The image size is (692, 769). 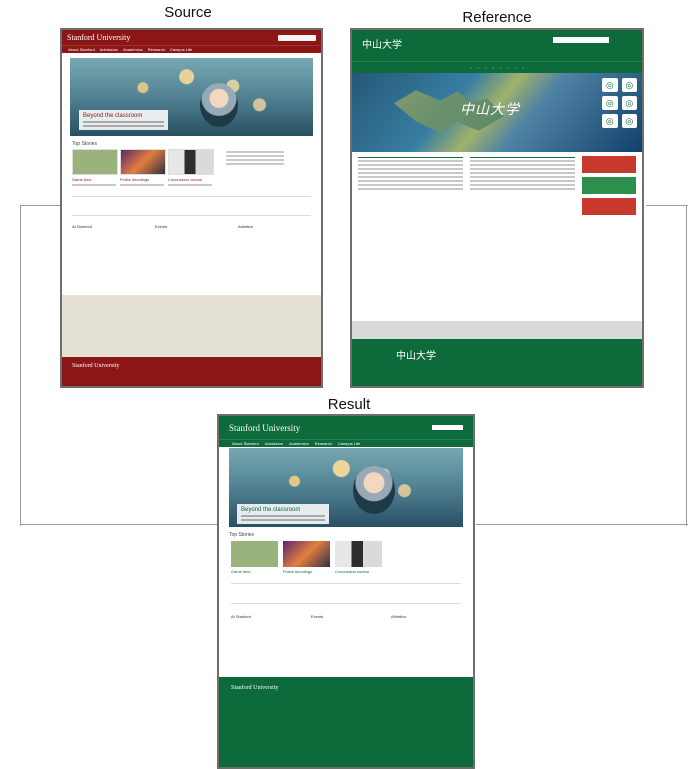 What do you see at coordinates (254, 571) in the screenshot?
I see `result-story-title: Game time` at bounding box center [254, 571].